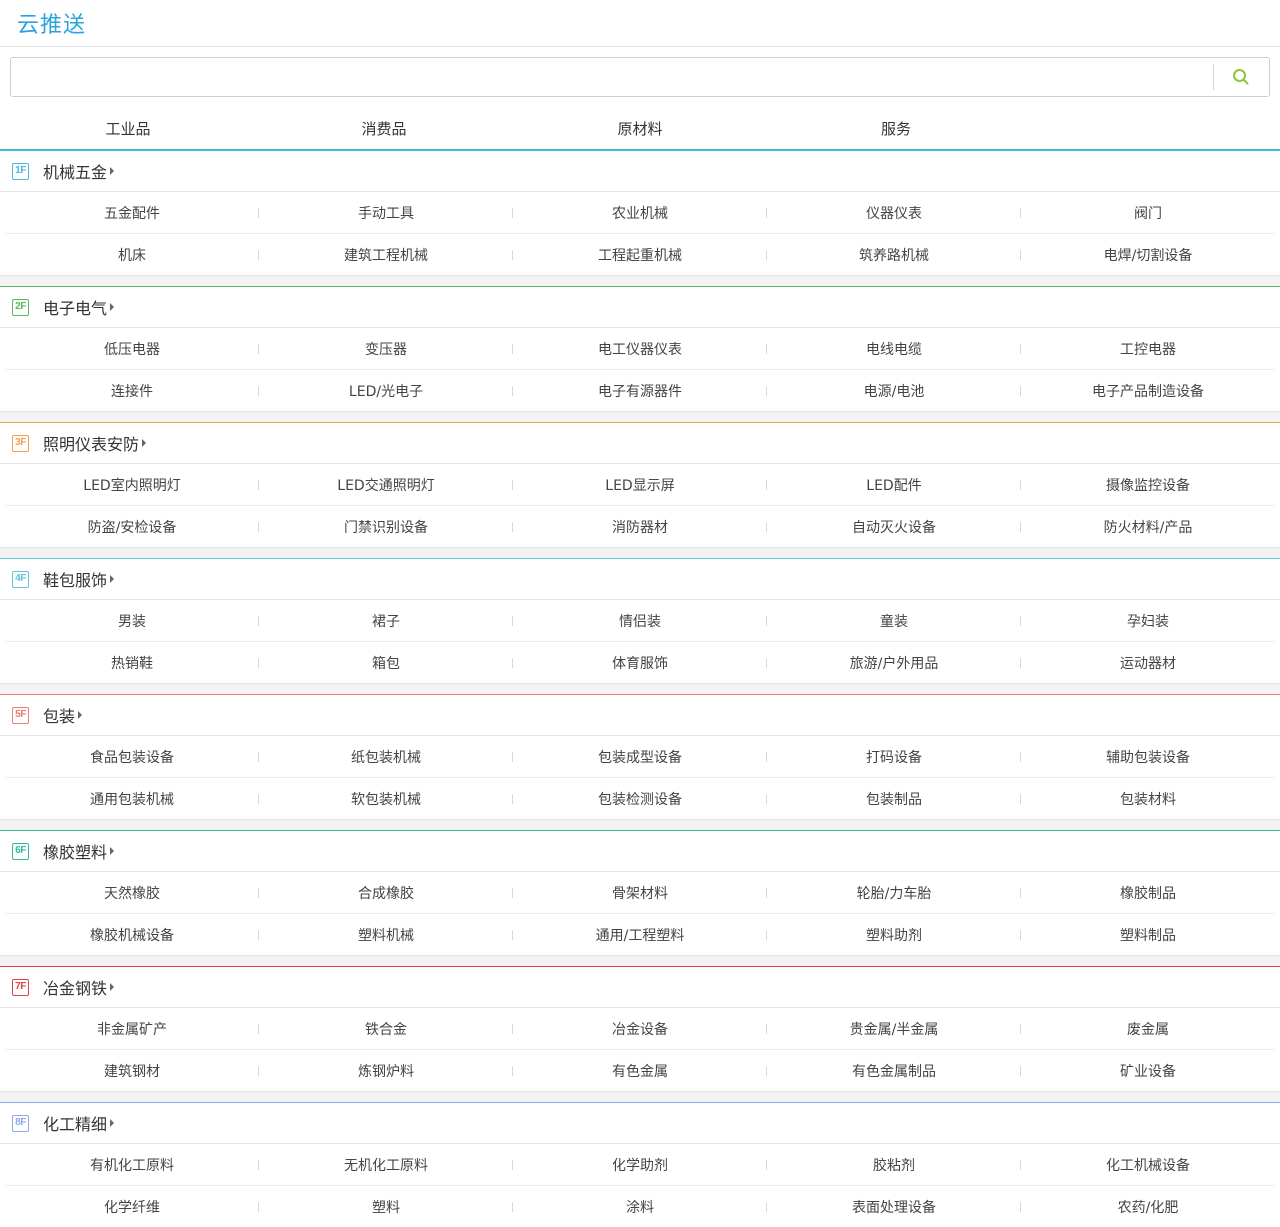  Describe the element at coordinates (894, 391) in the screenshot. I see `category-link: 电源/电池` at that location.